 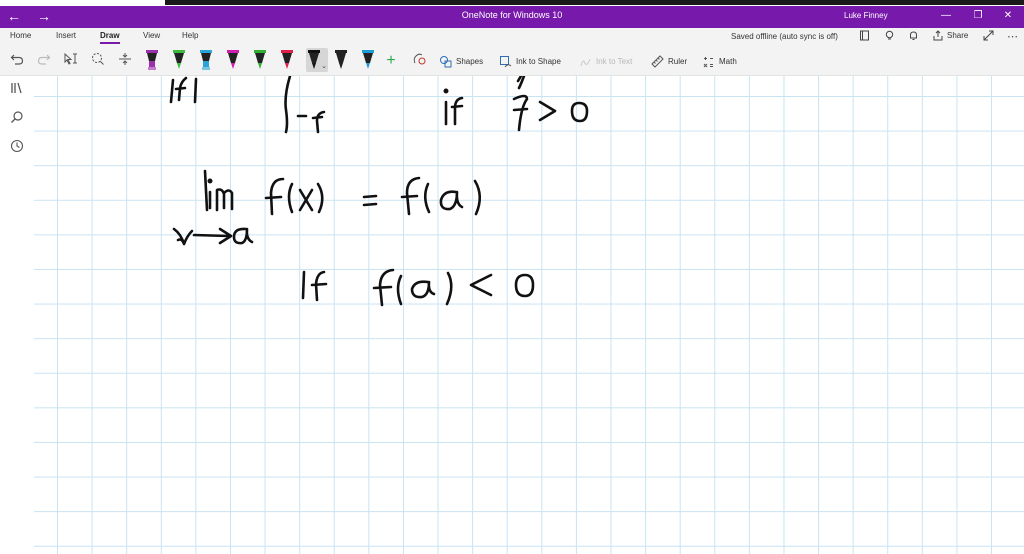 I want to click on pen-options-chevron-icon: ⌄, so click(x=324, y=66).